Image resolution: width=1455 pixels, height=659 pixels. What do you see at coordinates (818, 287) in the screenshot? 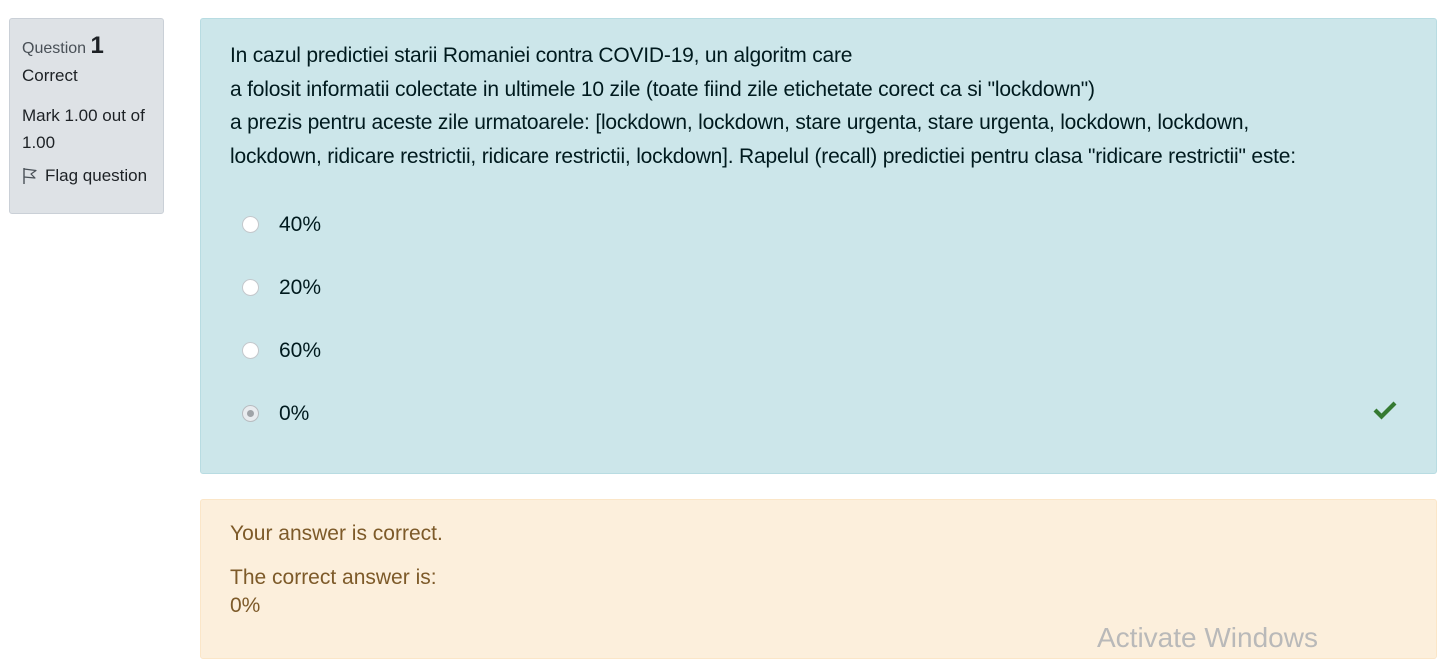
I see `answer-option: 20%` at bounding box center [818, 287].